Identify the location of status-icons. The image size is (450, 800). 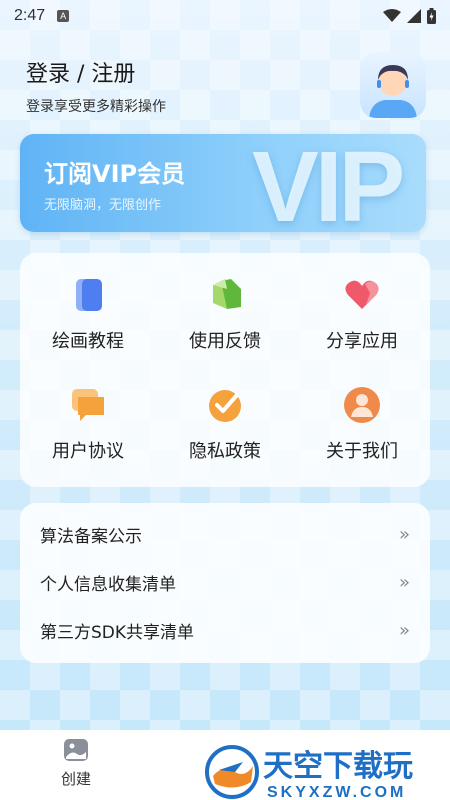
(409, 16).